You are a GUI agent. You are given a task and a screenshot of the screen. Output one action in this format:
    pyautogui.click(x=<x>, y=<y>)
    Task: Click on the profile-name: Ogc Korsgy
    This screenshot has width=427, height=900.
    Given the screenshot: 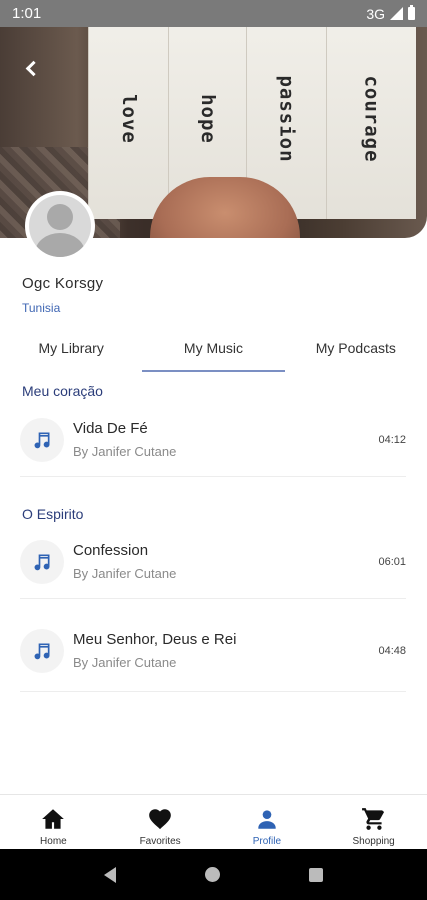 What is the action you would take?
    pyautogui.click(x=63, y=283)
    